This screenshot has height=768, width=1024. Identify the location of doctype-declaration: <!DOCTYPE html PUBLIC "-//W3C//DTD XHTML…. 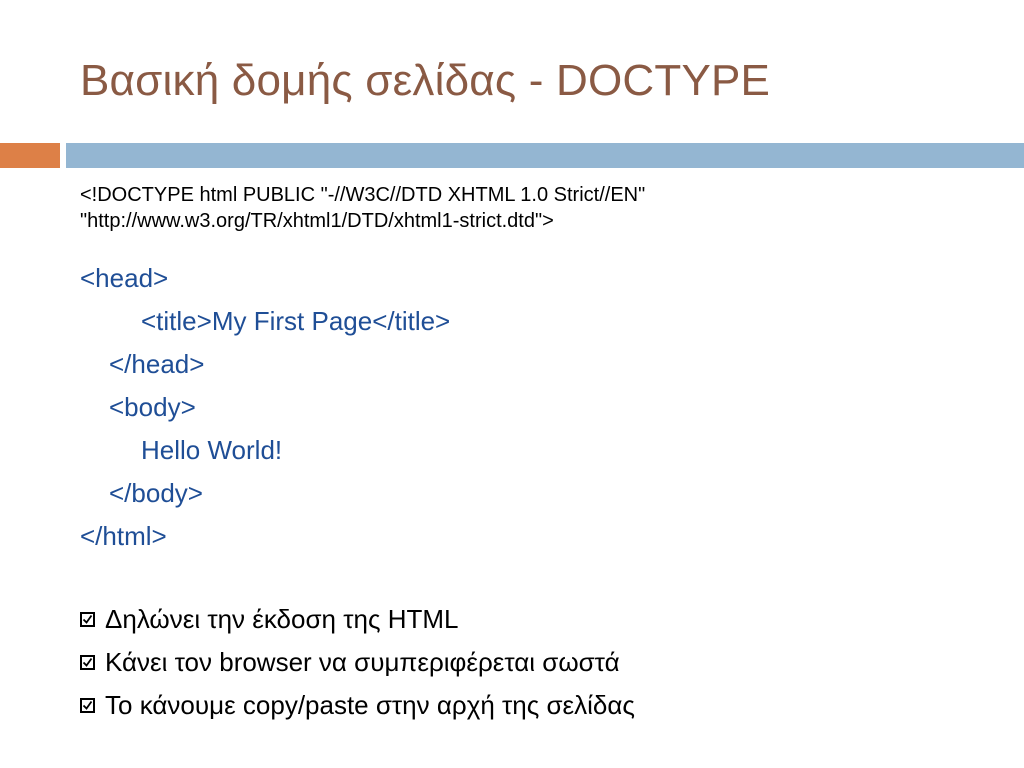
(362, 208).